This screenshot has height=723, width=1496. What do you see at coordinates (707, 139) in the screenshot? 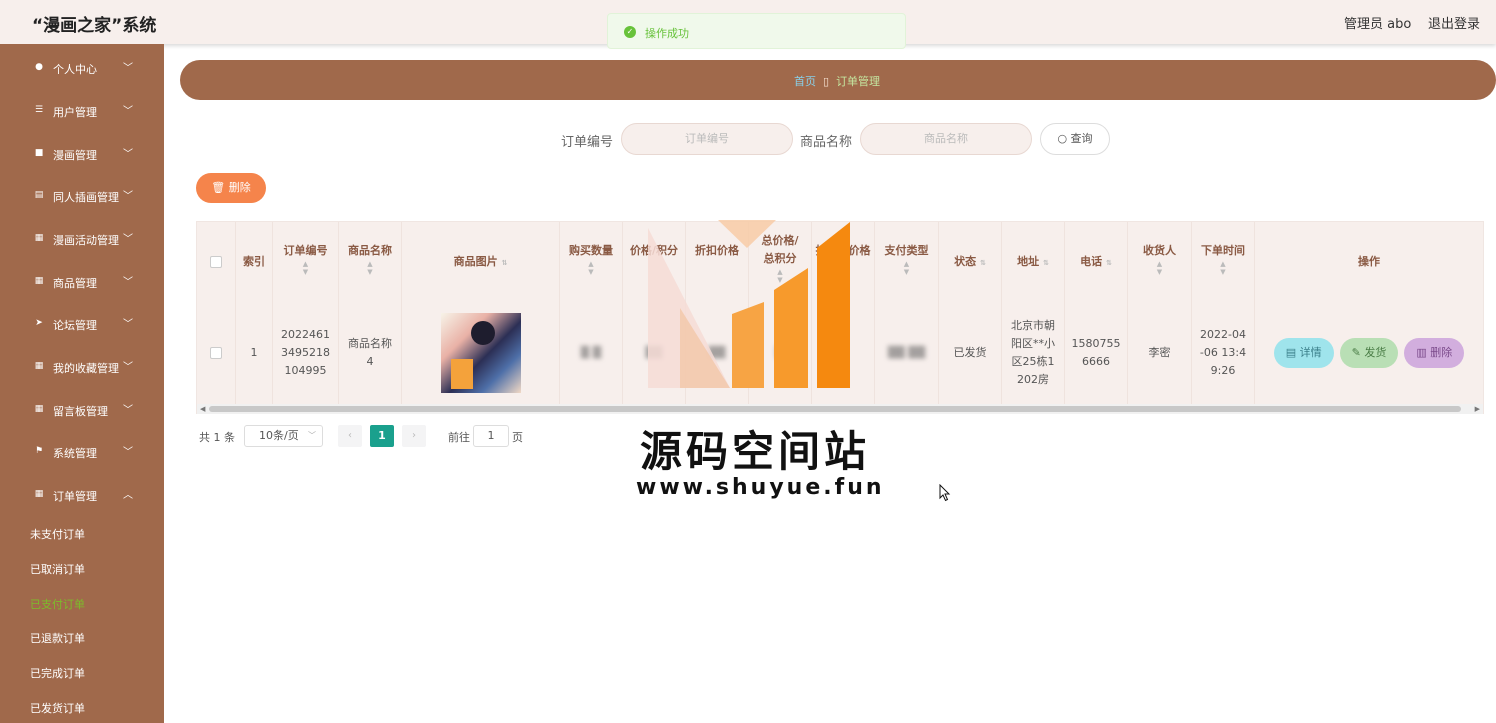
I see `order-no-input: 订单编号` at bounding box center [707, 139].